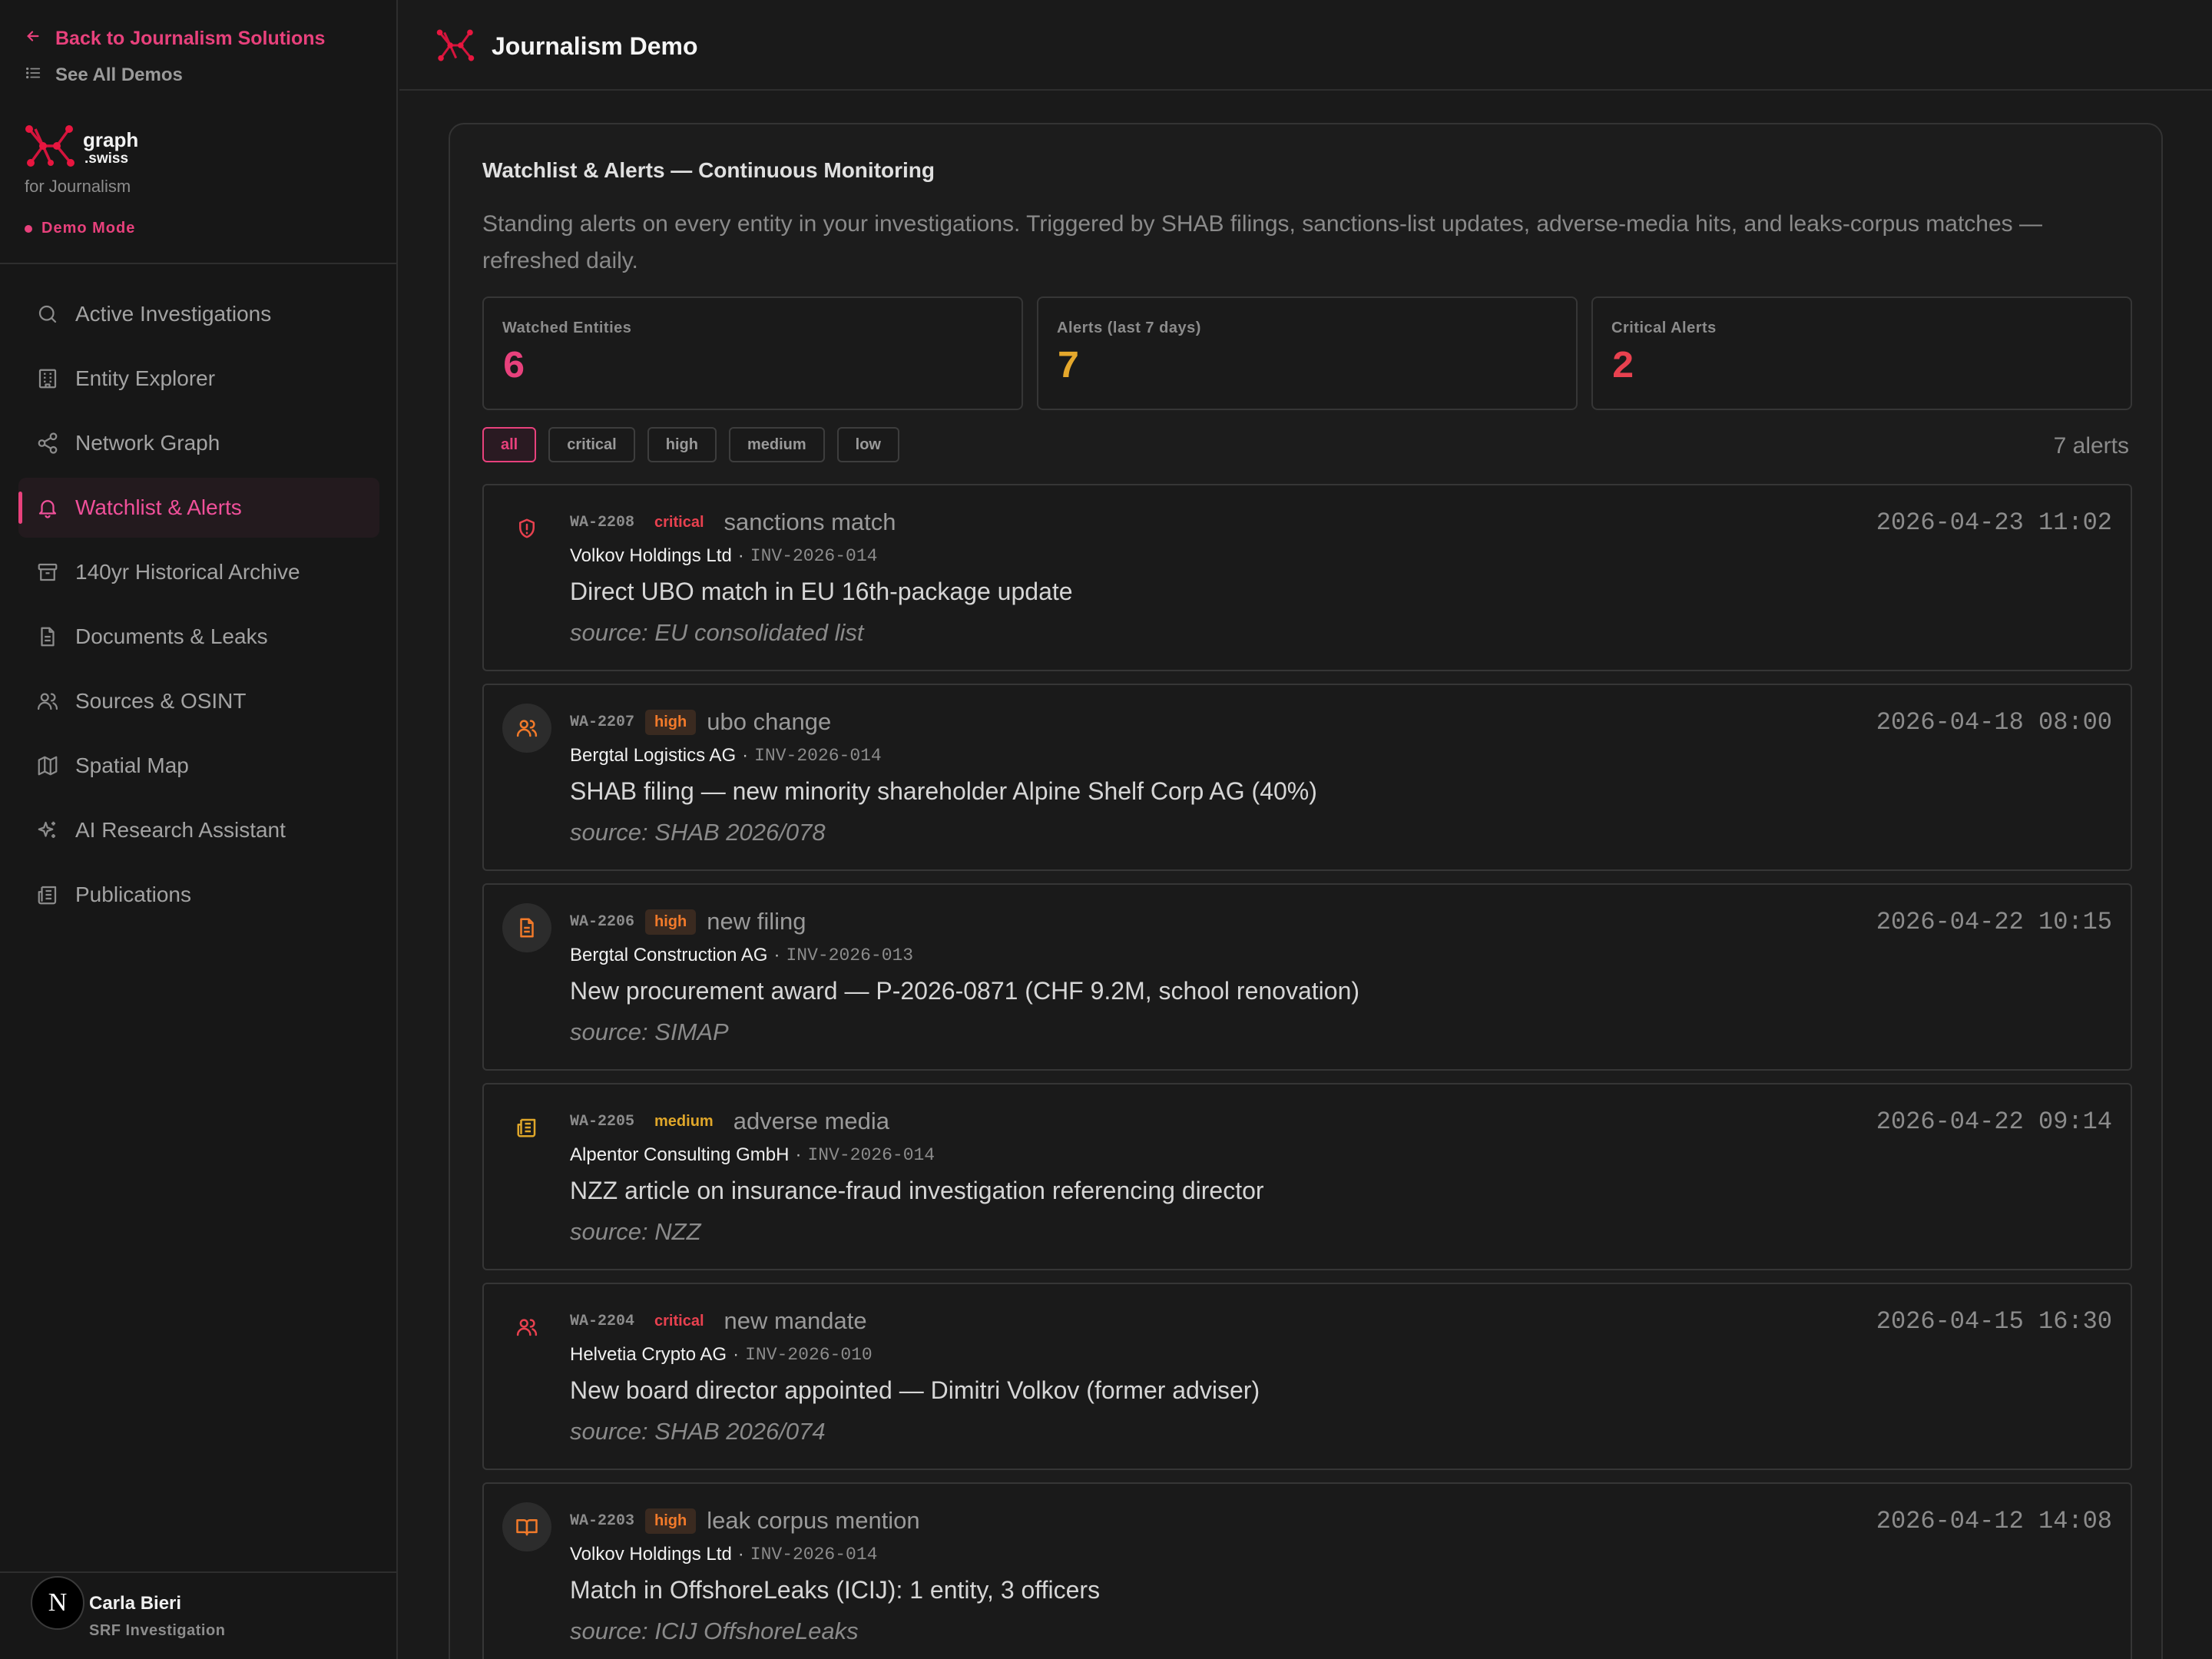  I want to click on alert-id: WA-2203, so click(602, 1521).